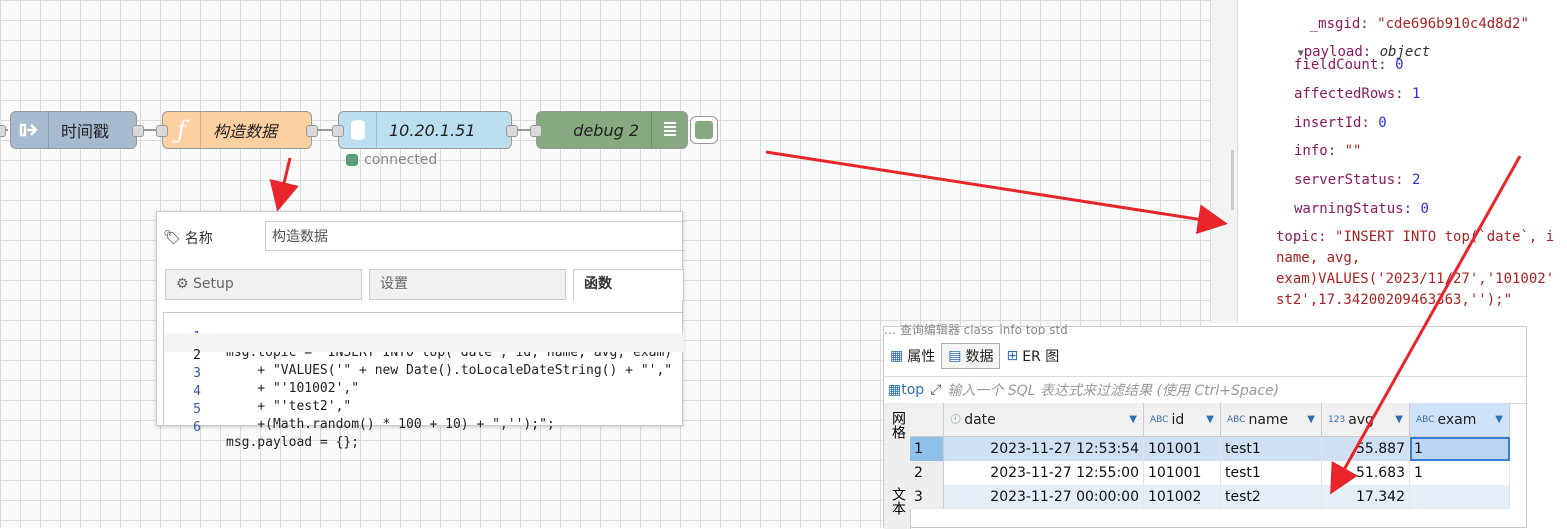 Image resolution: width=1567 pixels, height=529 pixels. I want to click on tag-icon: 🏷, so click(172, 238).